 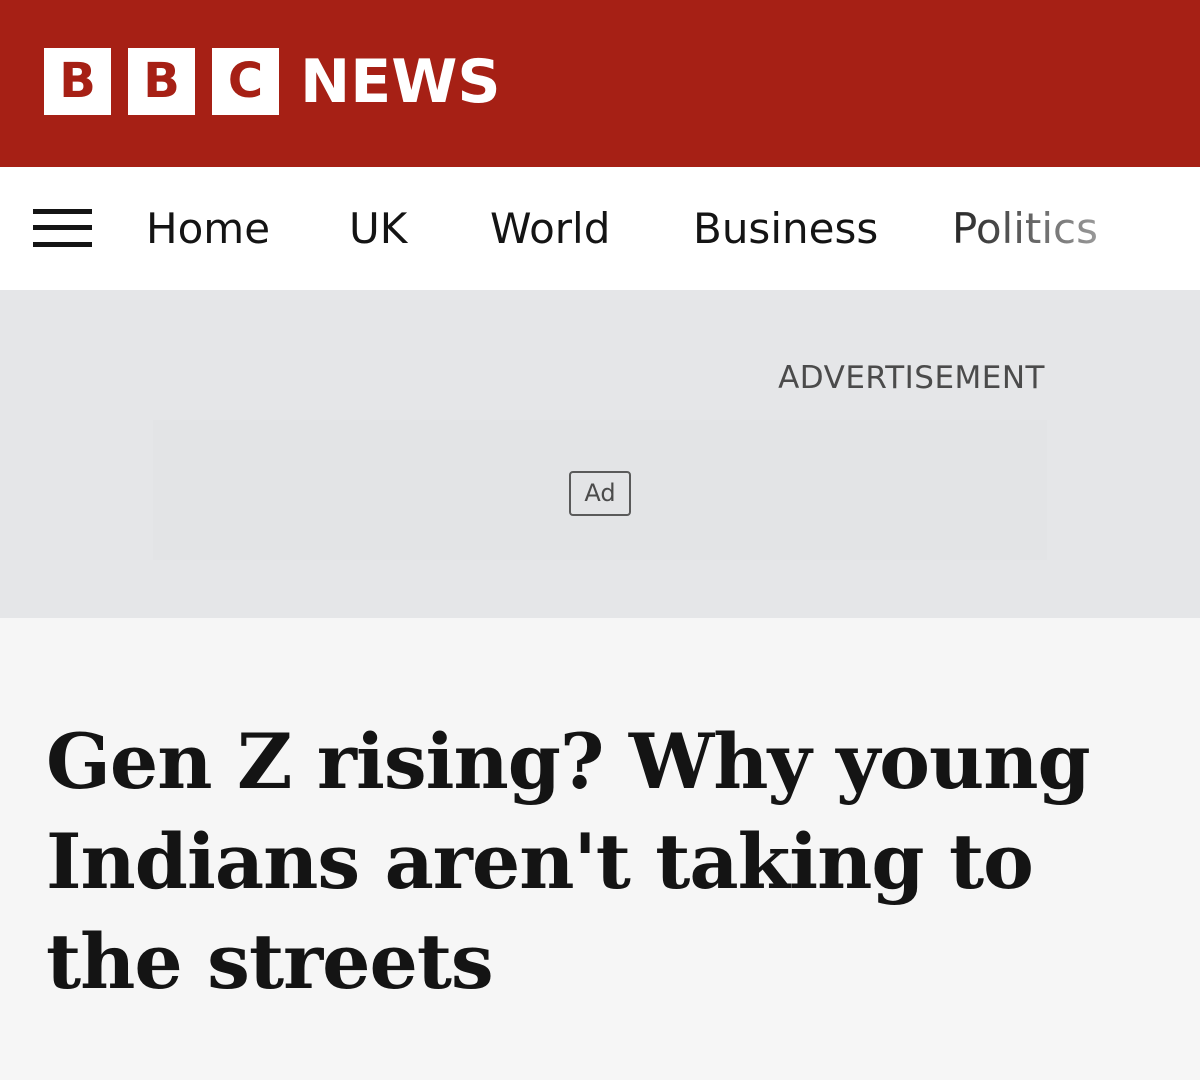 I want to click on nav-item-world: World, so click(x=550, y=228).